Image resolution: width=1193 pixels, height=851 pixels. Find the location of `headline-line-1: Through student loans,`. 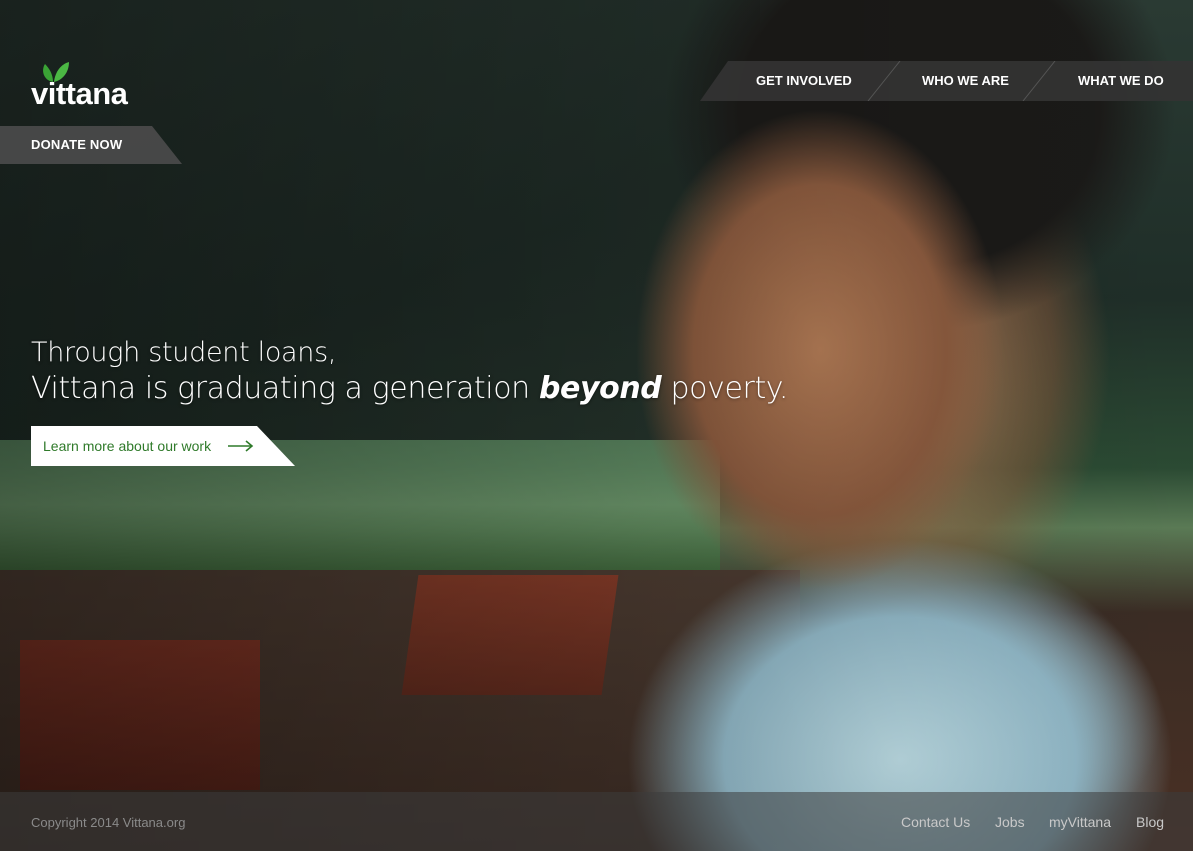

headline-line-1: Through student loans, is located at coordinates (184, 352).